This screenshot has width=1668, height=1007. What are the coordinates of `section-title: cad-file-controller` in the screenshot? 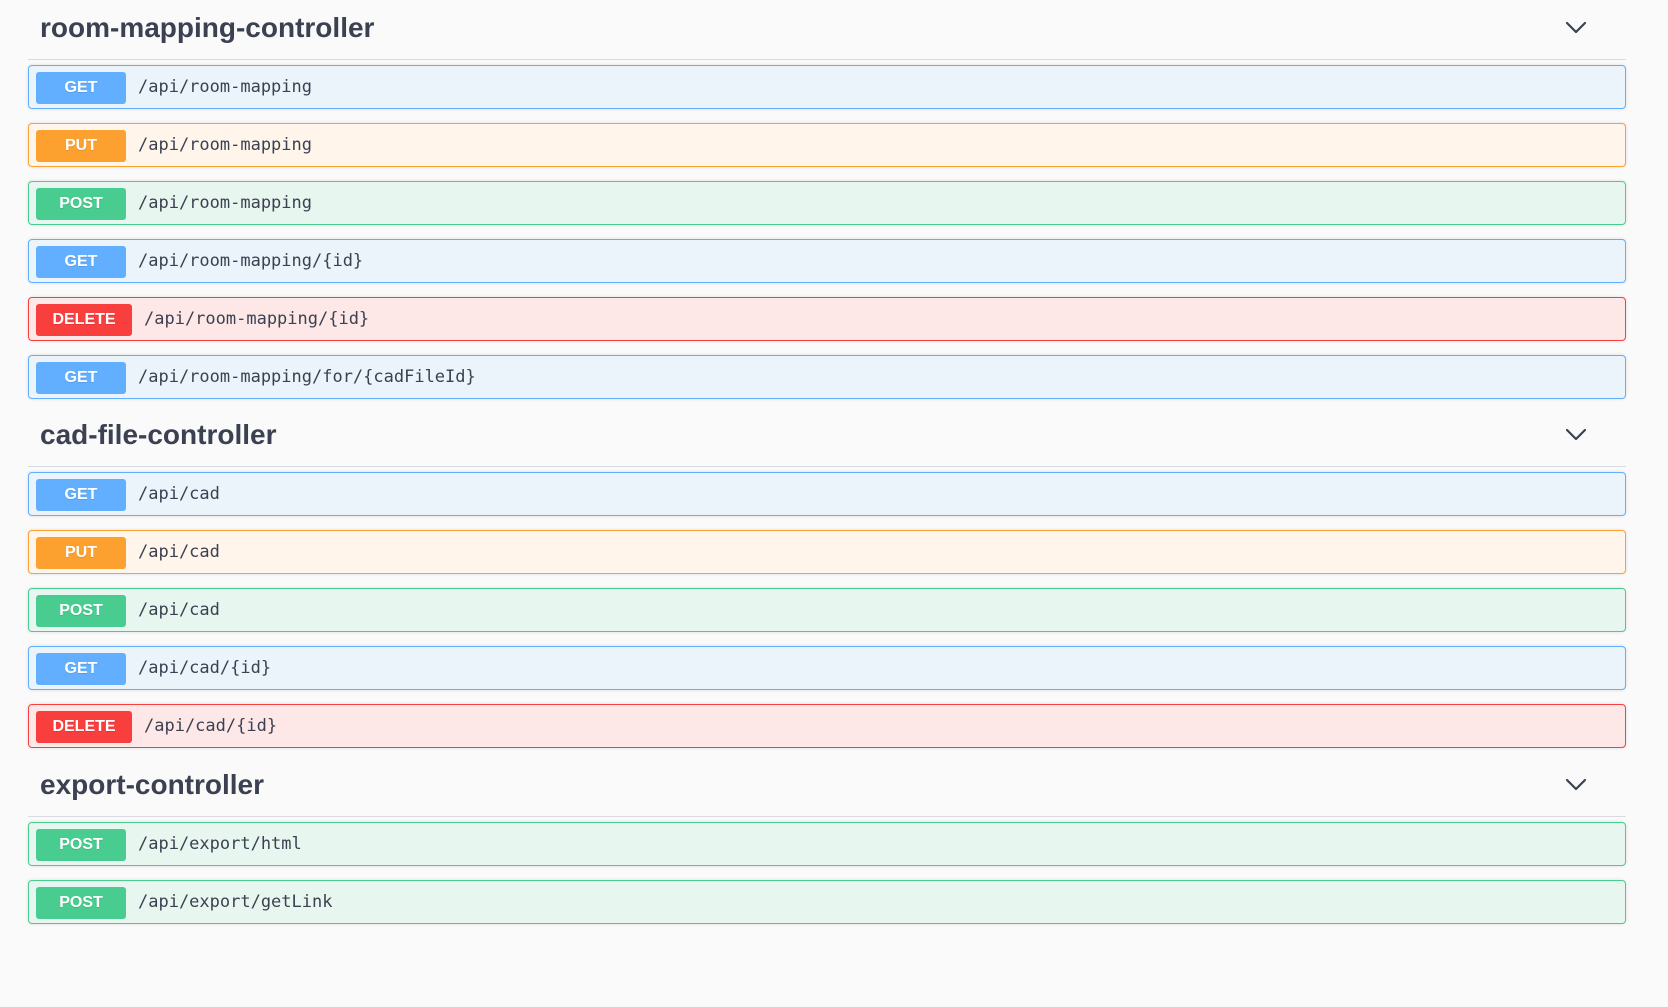 It's located at (158, 434).